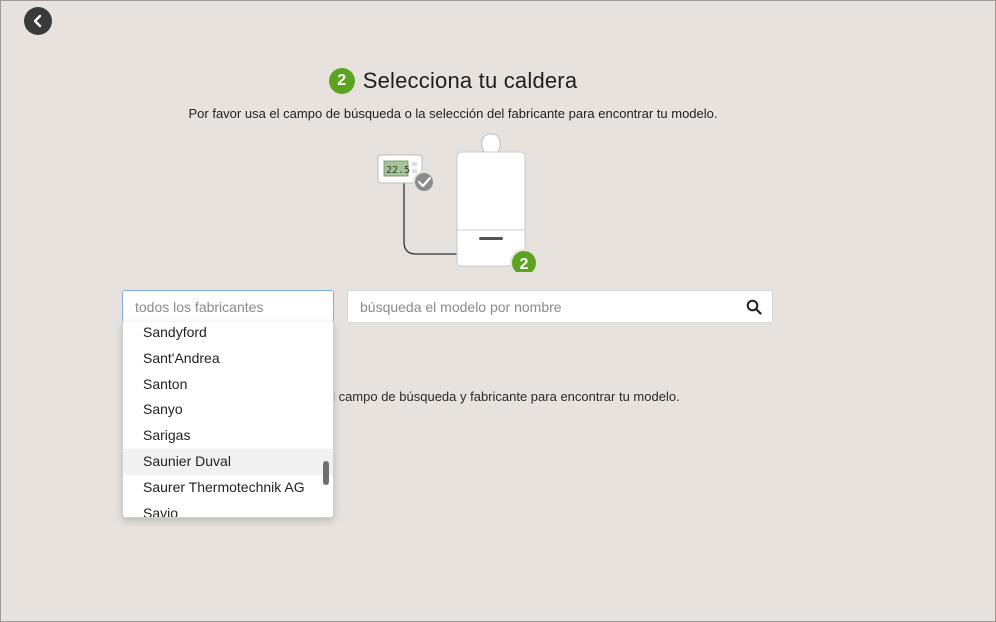 The height and width of the screenshot is (622, 996). I want to click on boiler-step-number: 2, so click(524, 264).